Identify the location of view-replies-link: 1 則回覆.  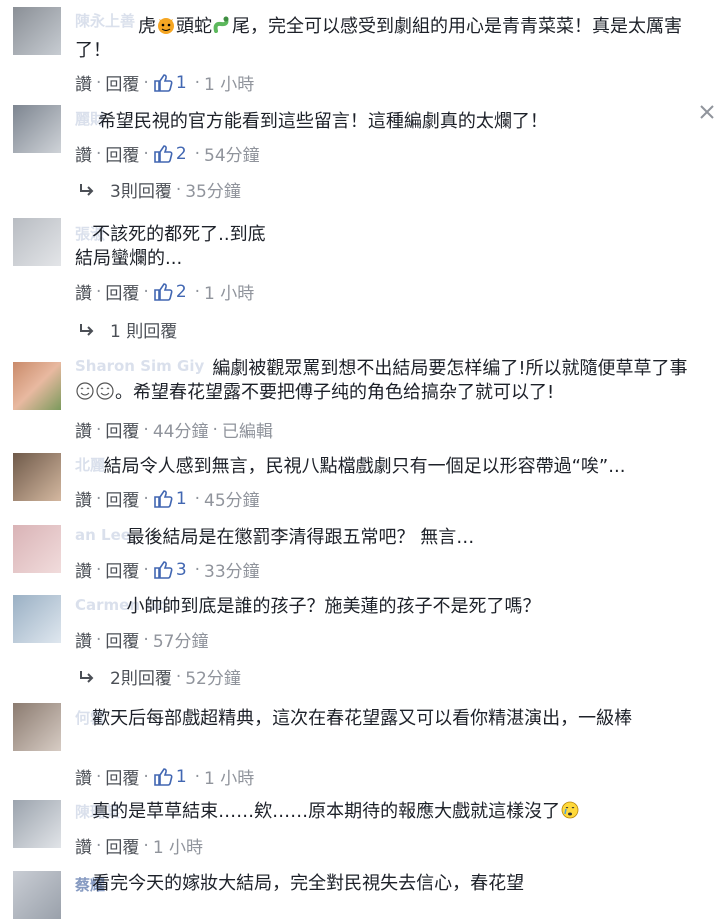
(127, 329).